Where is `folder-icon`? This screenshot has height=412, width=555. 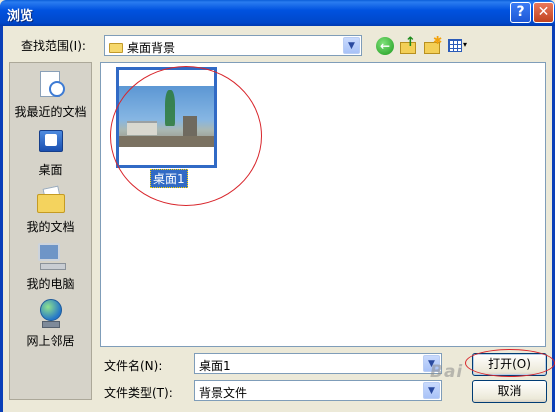
folder-icon is located at coordinates (116, 48).